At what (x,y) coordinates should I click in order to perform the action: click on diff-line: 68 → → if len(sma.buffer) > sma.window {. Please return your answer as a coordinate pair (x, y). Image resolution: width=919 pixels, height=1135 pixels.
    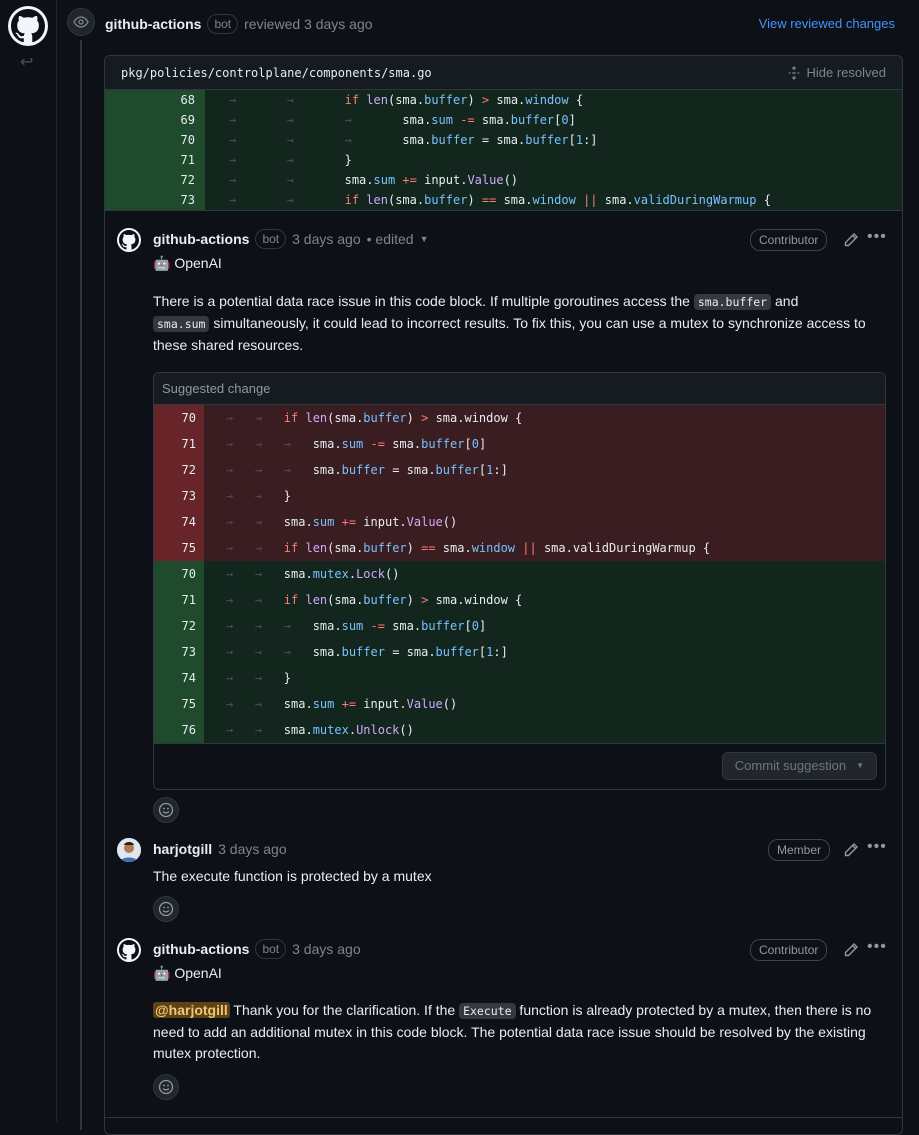
    Looking at the image, I should click on (503, 100).